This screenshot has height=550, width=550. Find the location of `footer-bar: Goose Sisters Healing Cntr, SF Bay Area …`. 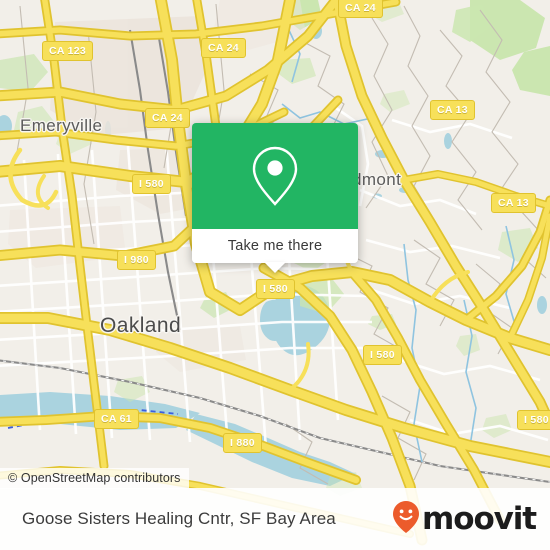

footer-bar: Goose Sisters Healing Cntr, SF Bay Area … is located at coordinates (275, 519).